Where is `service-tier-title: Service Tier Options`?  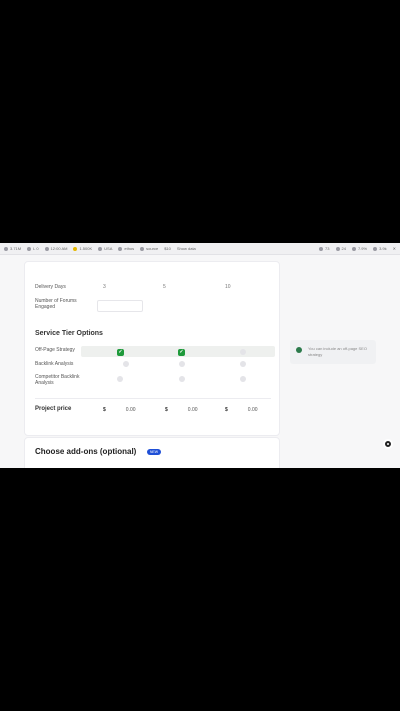
service-tier-title: Service Tier Options is located at coordinates (69, 333).